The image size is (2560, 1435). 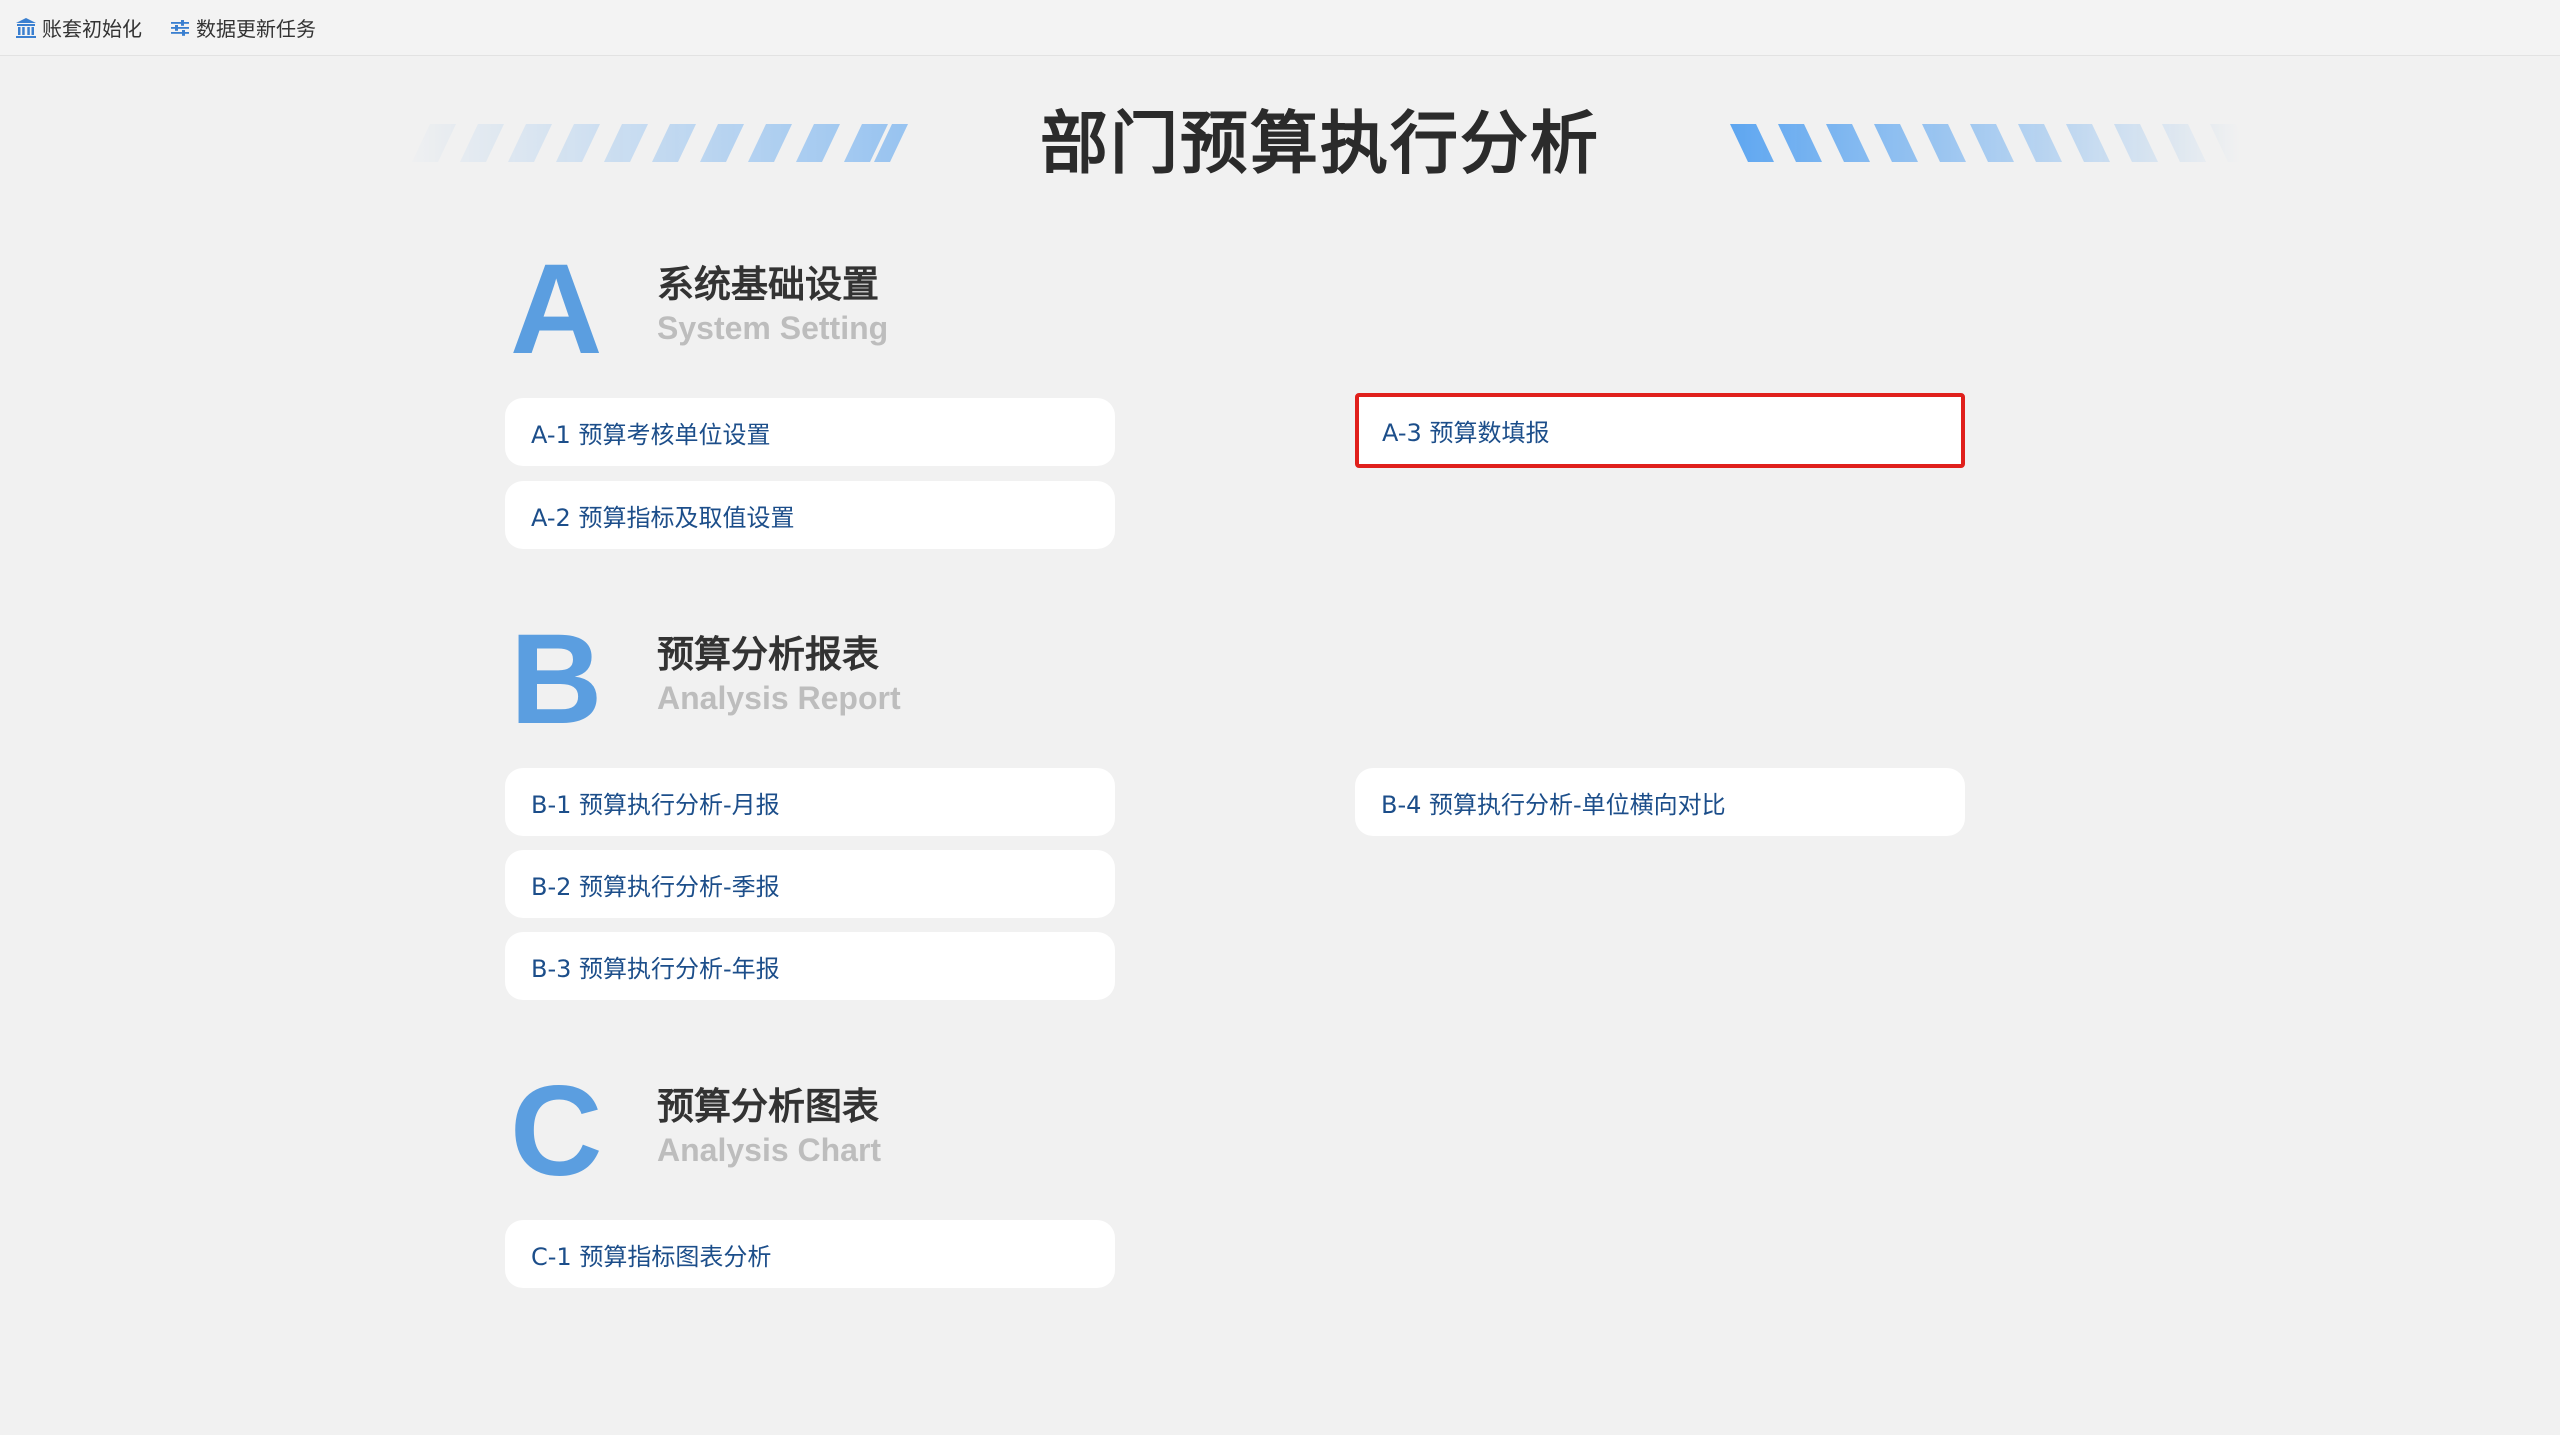 What do you see at coordinates (26, 28) in the screenshot?
I see `bank-icon` at bounding box center [26, 28].